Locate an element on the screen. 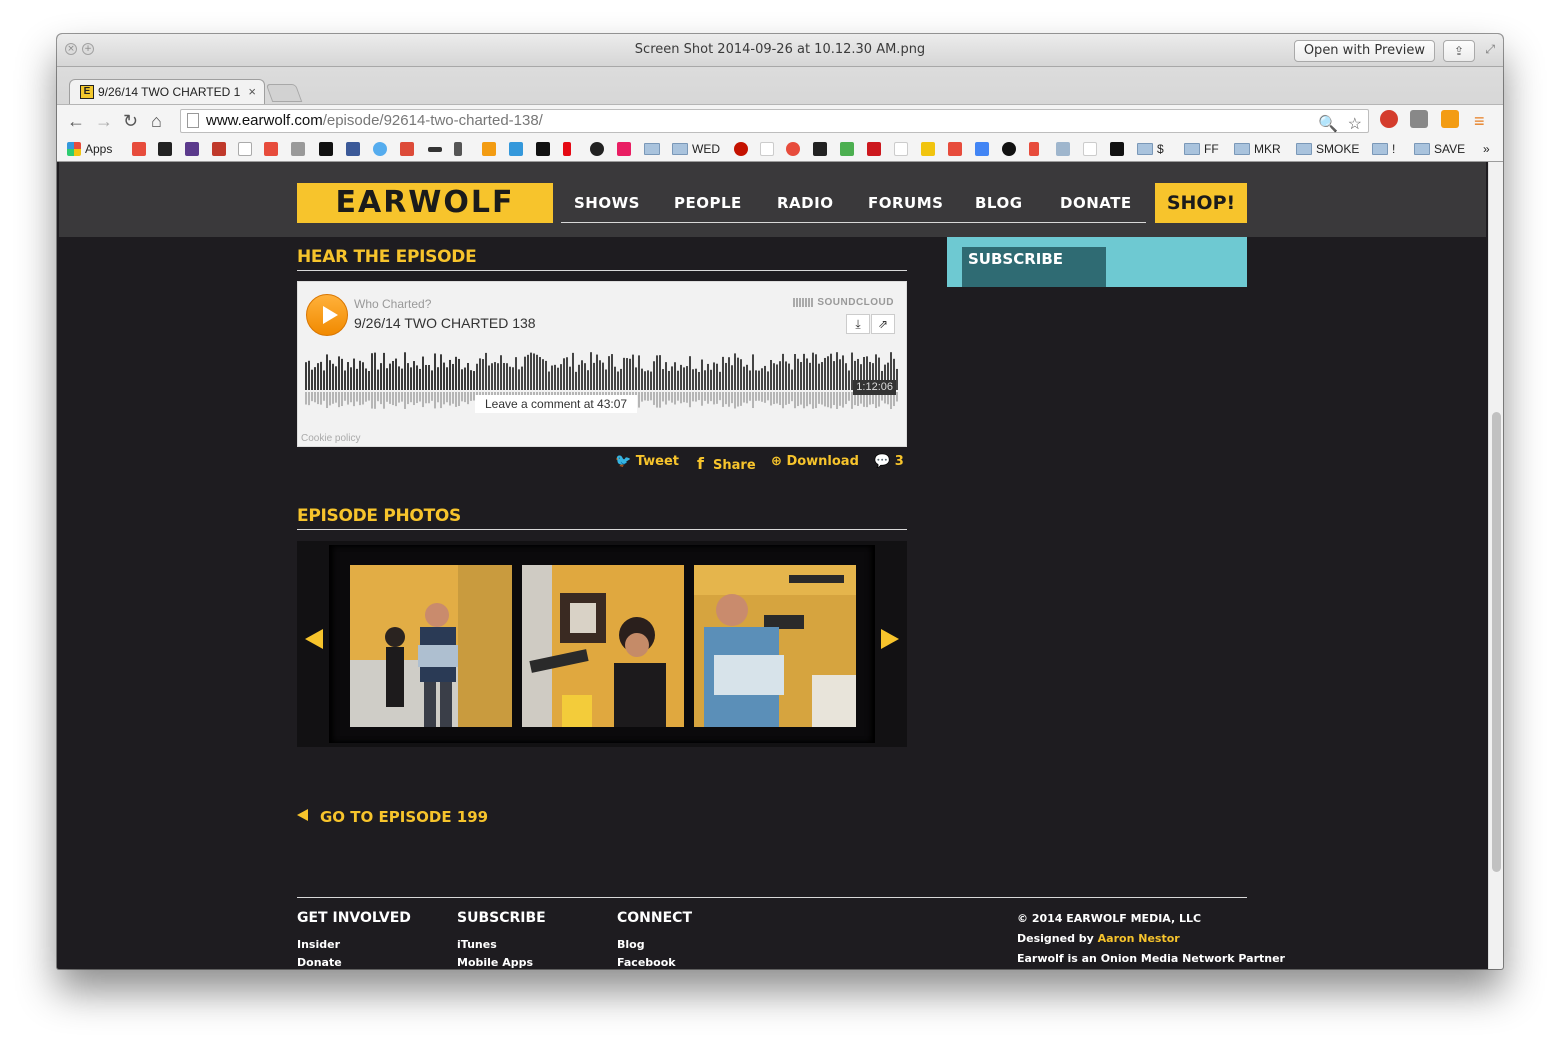 Image resolution: width=1560 pixels, height=1049 pixels. bookmark-folder is located at coordinates (654, 149).